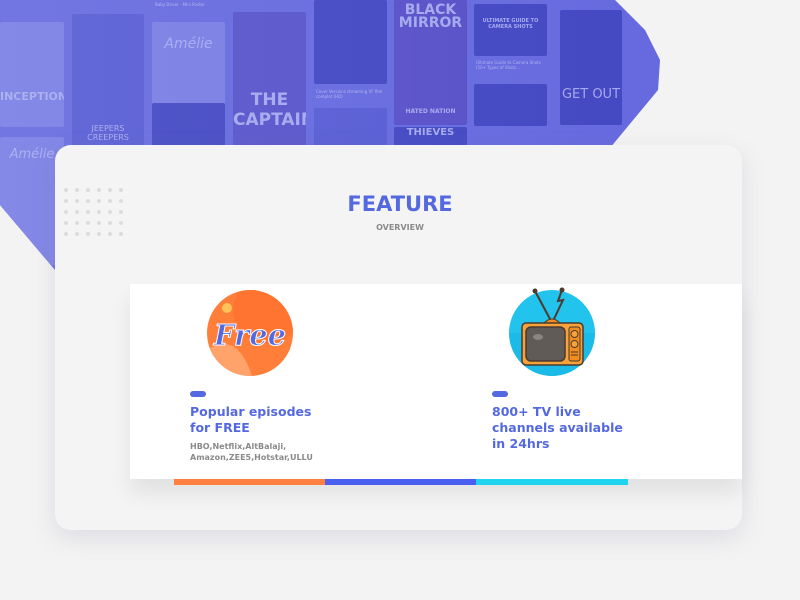 This screenshot has height=600, width=800. I want to click on accent-bar-orange, so click(249, 482).